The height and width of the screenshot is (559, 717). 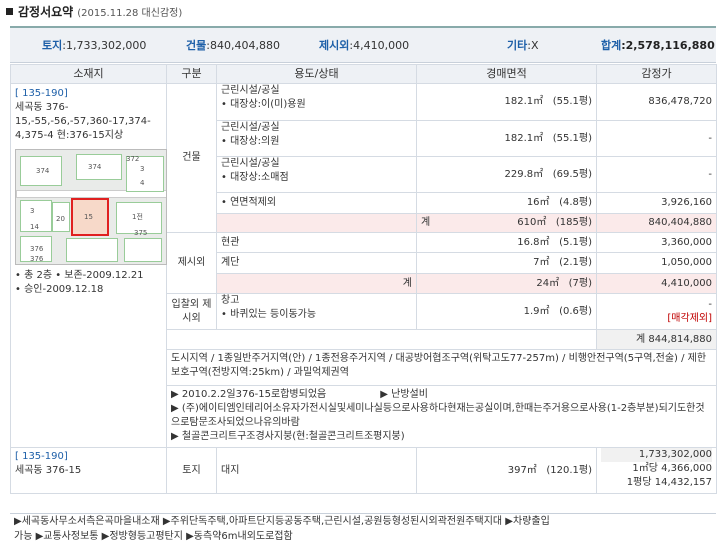 What do you see at coordinates (141, 233) in the screenshot?
I see `map-label: 375` at bounding box center [141, 233].